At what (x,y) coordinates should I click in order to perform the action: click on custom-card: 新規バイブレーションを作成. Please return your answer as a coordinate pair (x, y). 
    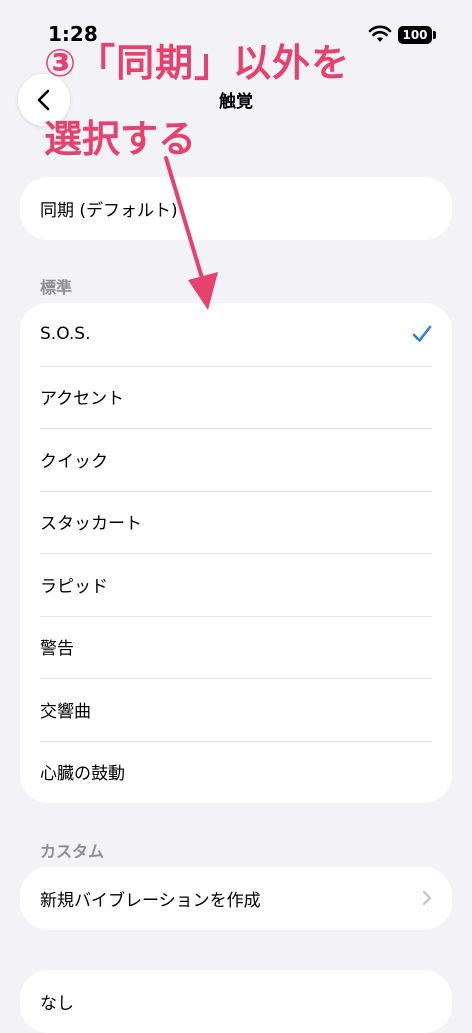
    Looking at the image, I should click on (236, 898).